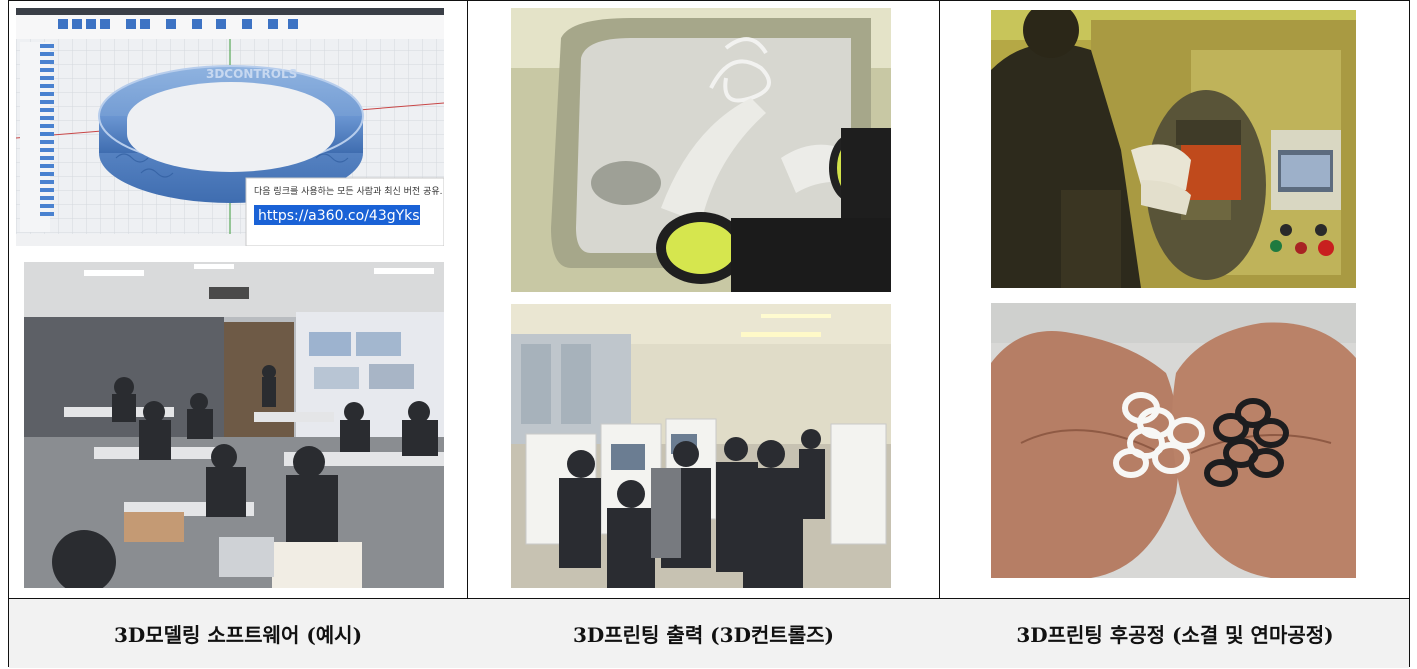 Image resolution: width=1417 pixels, height=669 pixels. Describe the element at coordinates (1175, 634) in the screenshot. I see `caption-postprocess: 3D프린팅 후공정 (소결 및 연마공정)` at that location.